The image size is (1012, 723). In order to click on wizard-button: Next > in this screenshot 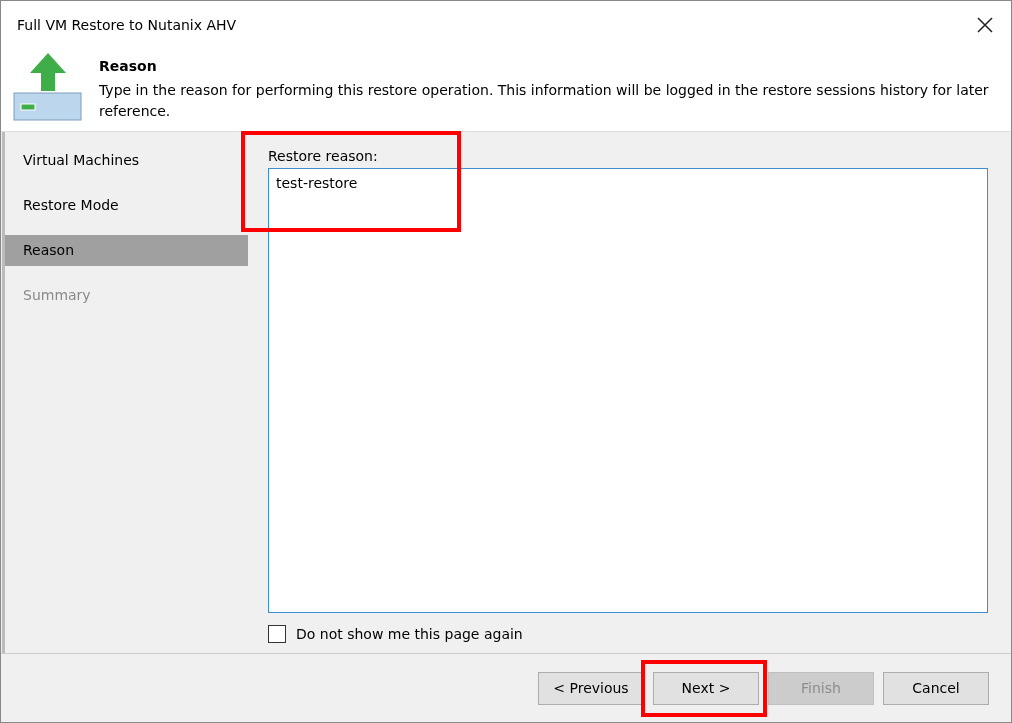, I will do `click(706, 688)`.